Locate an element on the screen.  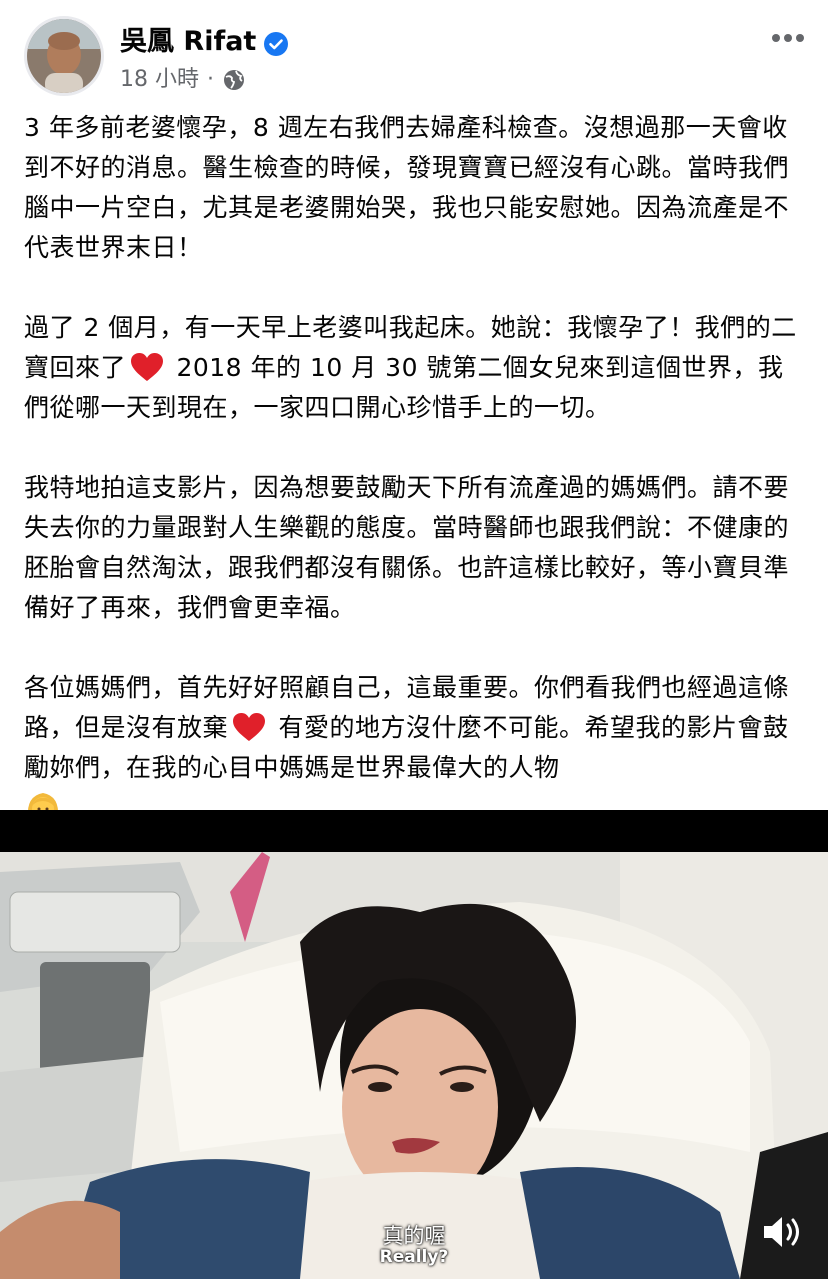
verified-badge-icon is located at coordinates (276, 43).